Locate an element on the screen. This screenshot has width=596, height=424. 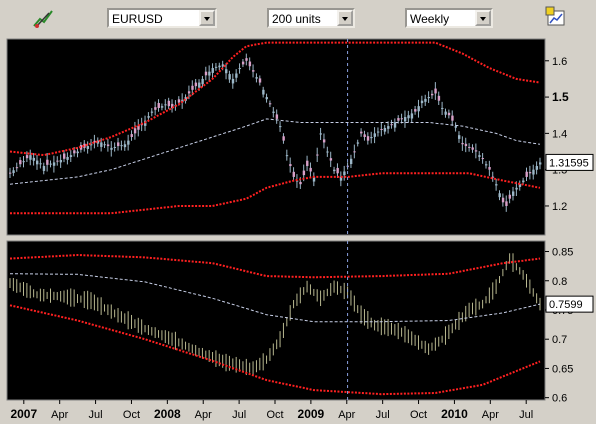
drawing-tools-icon is located at coordinates (43, 18).